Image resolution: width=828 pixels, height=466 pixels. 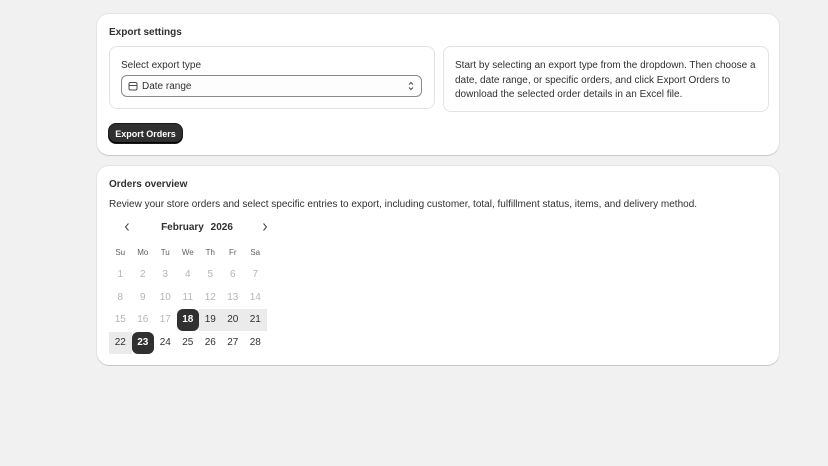 I want to click on calendar-day: 19, so click(x=210, y=320).